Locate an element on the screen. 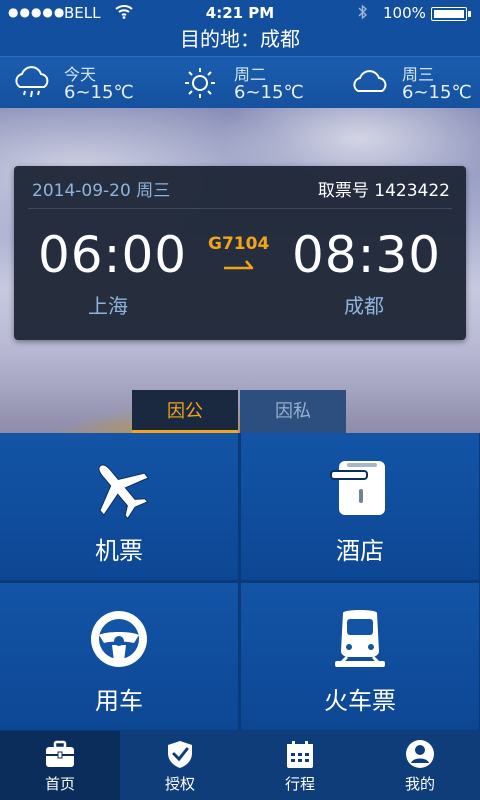  weather-day-wed: 周三 6~15℃ is located at coordinates (415, 83).